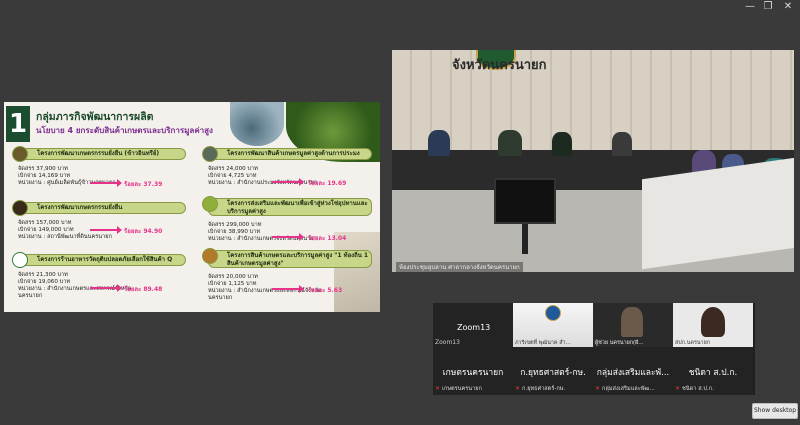 Image resolution: width=800 pixels, height=425 pixels. I want to click on q-mark-icon, so click(20, 260).